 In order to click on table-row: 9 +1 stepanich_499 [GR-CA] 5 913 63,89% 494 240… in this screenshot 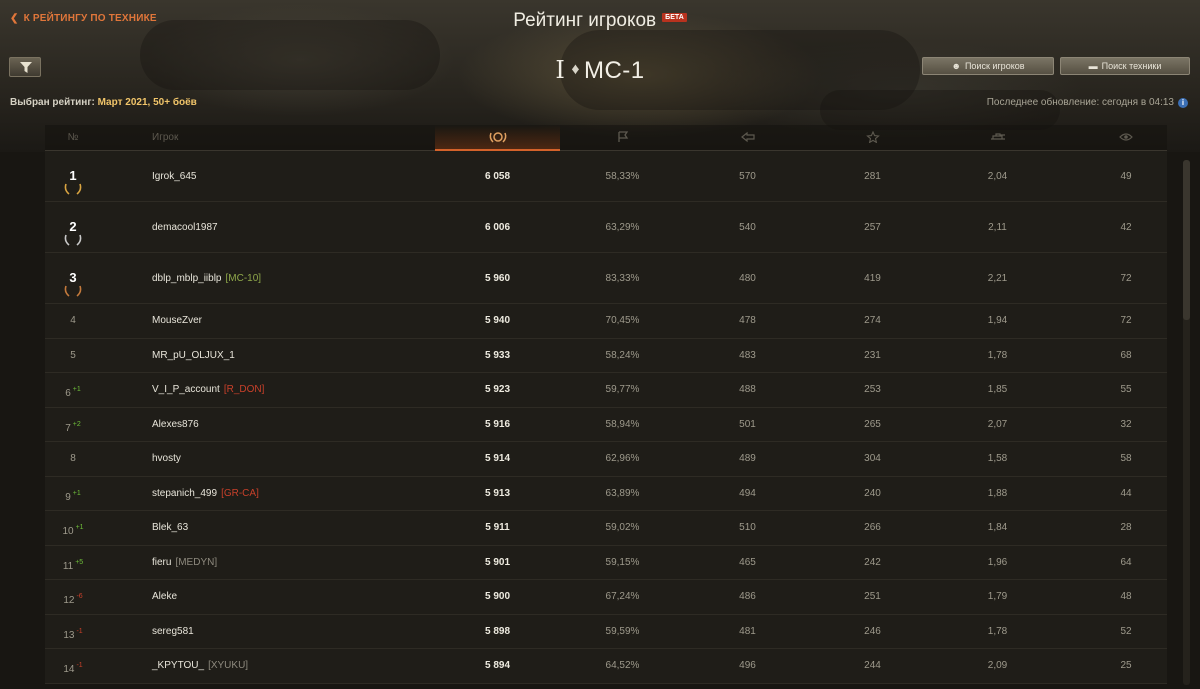, I will do `click(606, 494)`.